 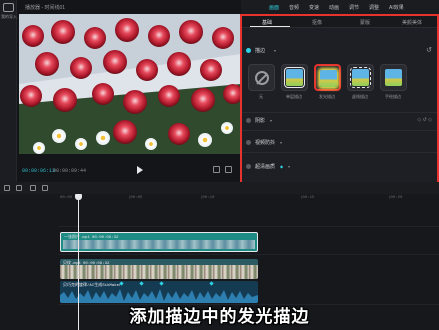 I want to click on tab-animation: 动画, so click(x=334, y=7).